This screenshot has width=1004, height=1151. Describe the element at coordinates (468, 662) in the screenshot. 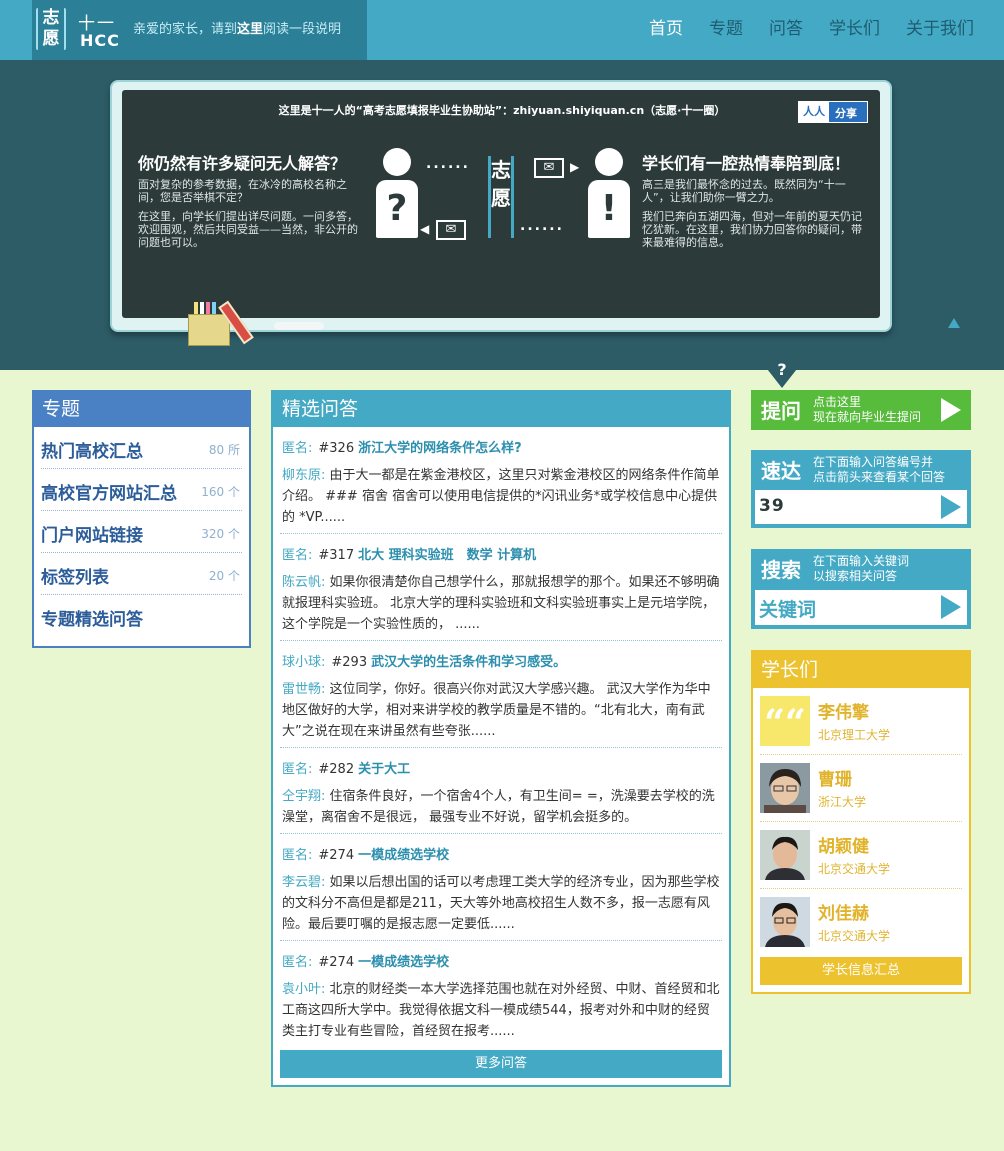

I see `qa-question-link: 武汉大学的生活条件和学习感受。` at that location.